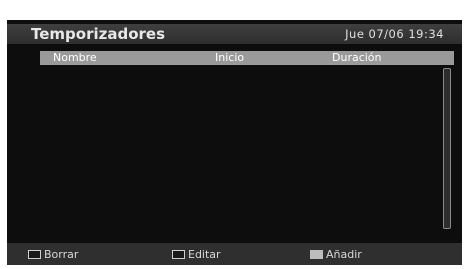 The image size is (472, 269). Describe the element at coordinates (75, 57) in the screenshot. I see `column-name: Nombre` at that location.